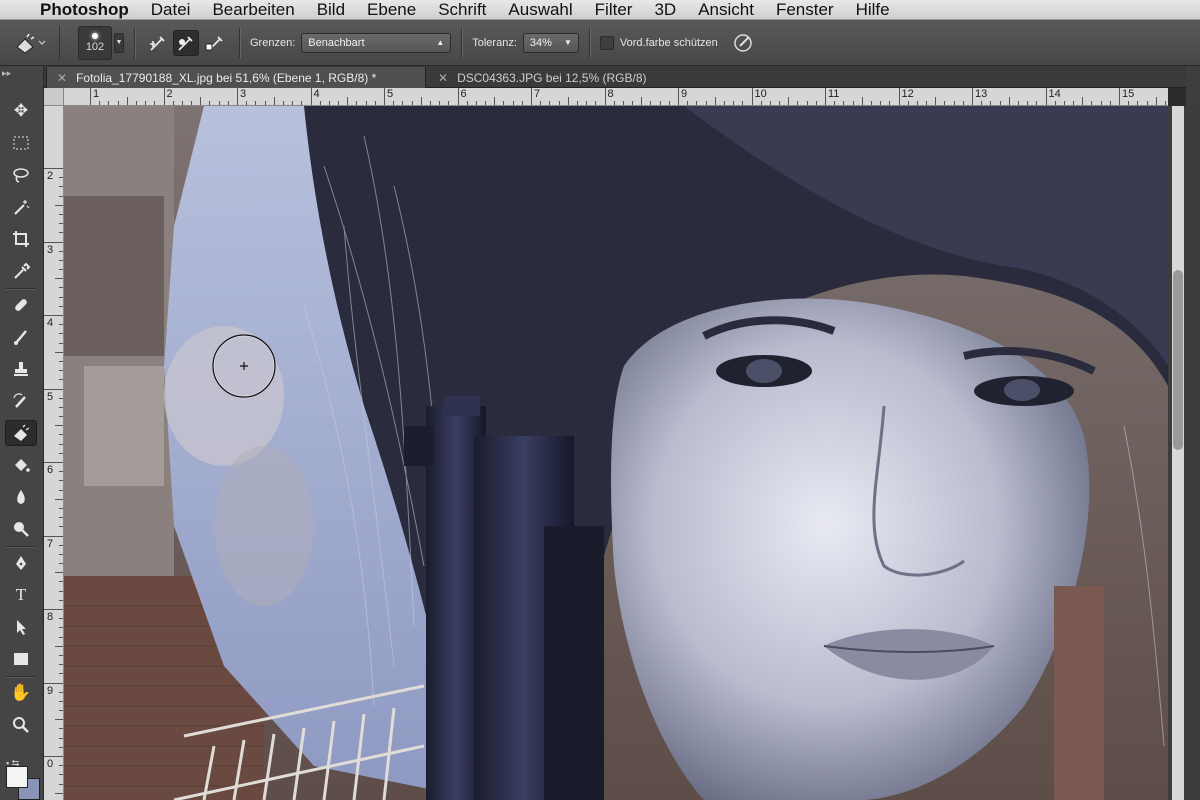  I want to click on ruler-label: 10, so click(760, 94).